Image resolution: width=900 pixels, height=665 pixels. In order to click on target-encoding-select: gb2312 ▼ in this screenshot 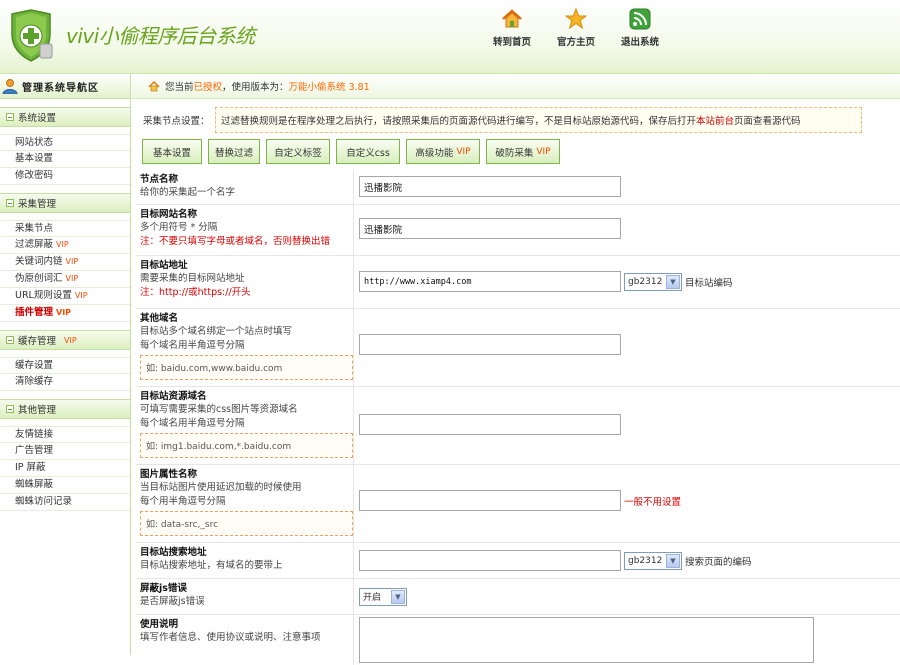, I will do `click(653, 281)`.